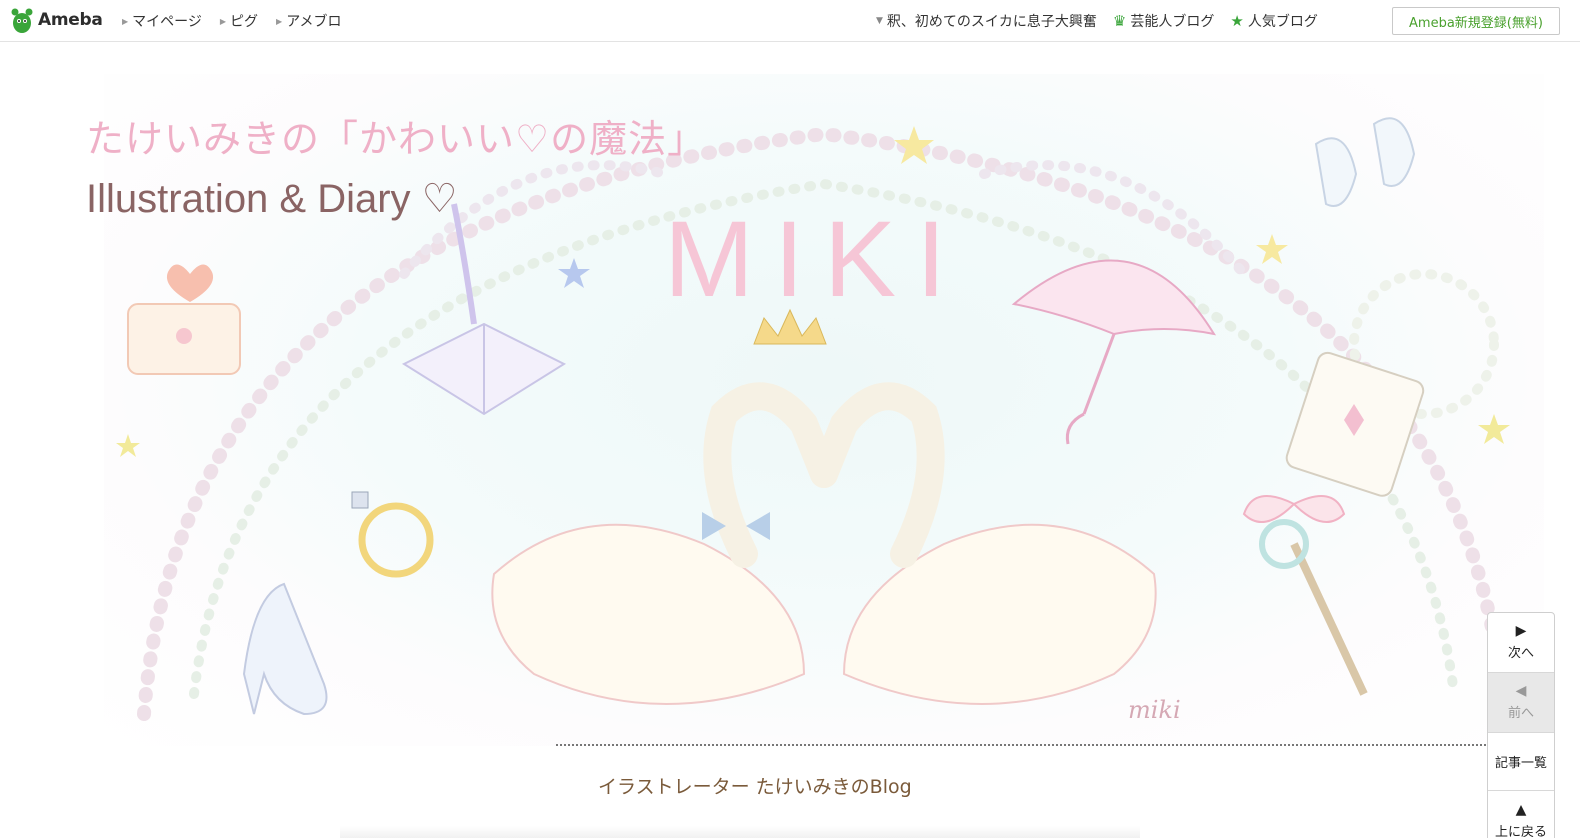  I want to click on nav-mypage: ▶ マイページ, so click(162, 21).